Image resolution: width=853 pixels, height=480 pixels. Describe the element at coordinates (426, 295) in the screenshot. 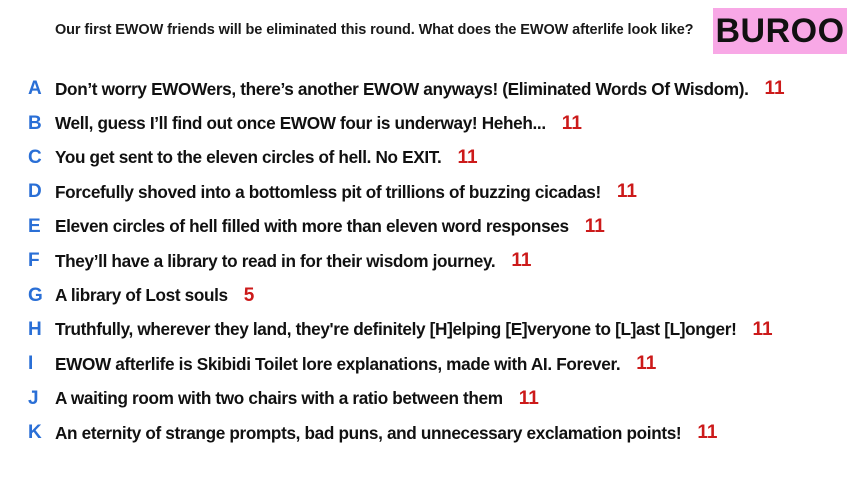

I see `response-row-g: G A library of Lost souls 5` at that location.